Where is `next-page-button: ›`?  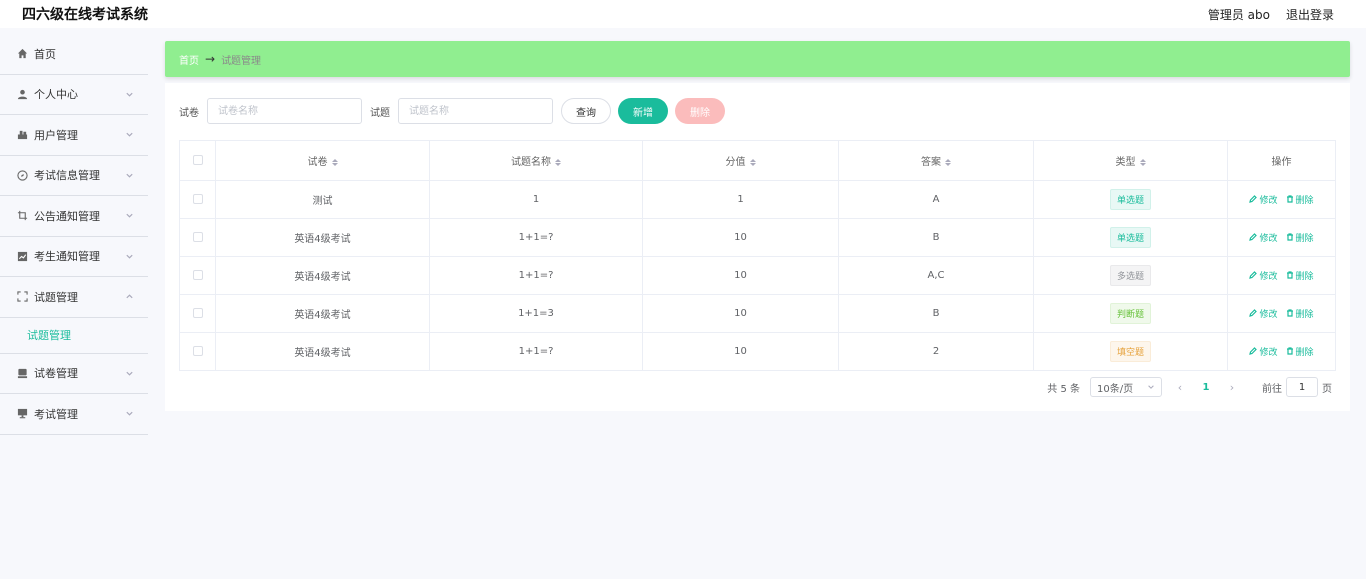 next-page-button: › is located at coordinates (1232, 387).